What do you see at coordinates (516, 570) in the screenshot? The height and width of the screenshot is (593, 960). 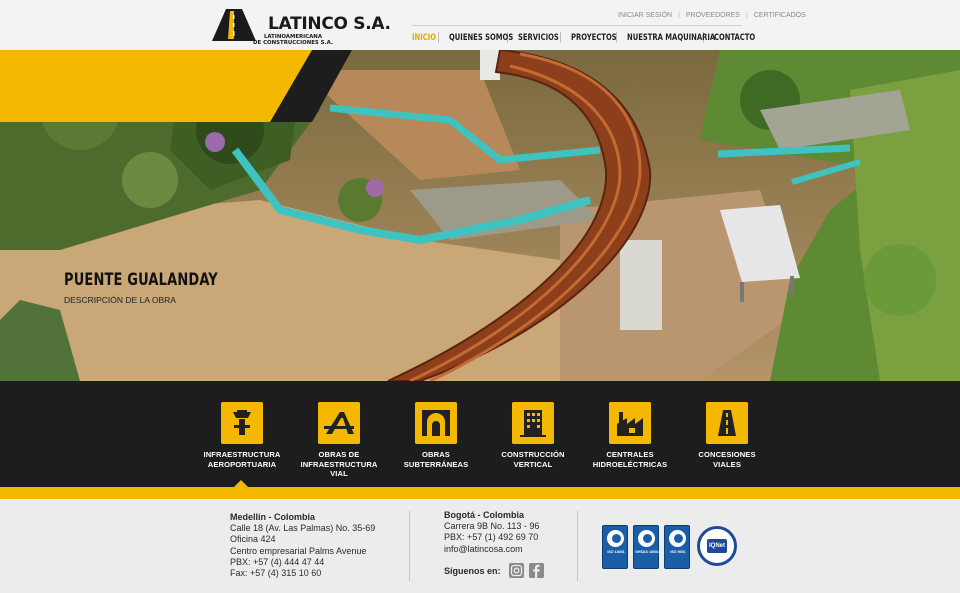 I see `instagram-icon` at bounding box center [516, 570].